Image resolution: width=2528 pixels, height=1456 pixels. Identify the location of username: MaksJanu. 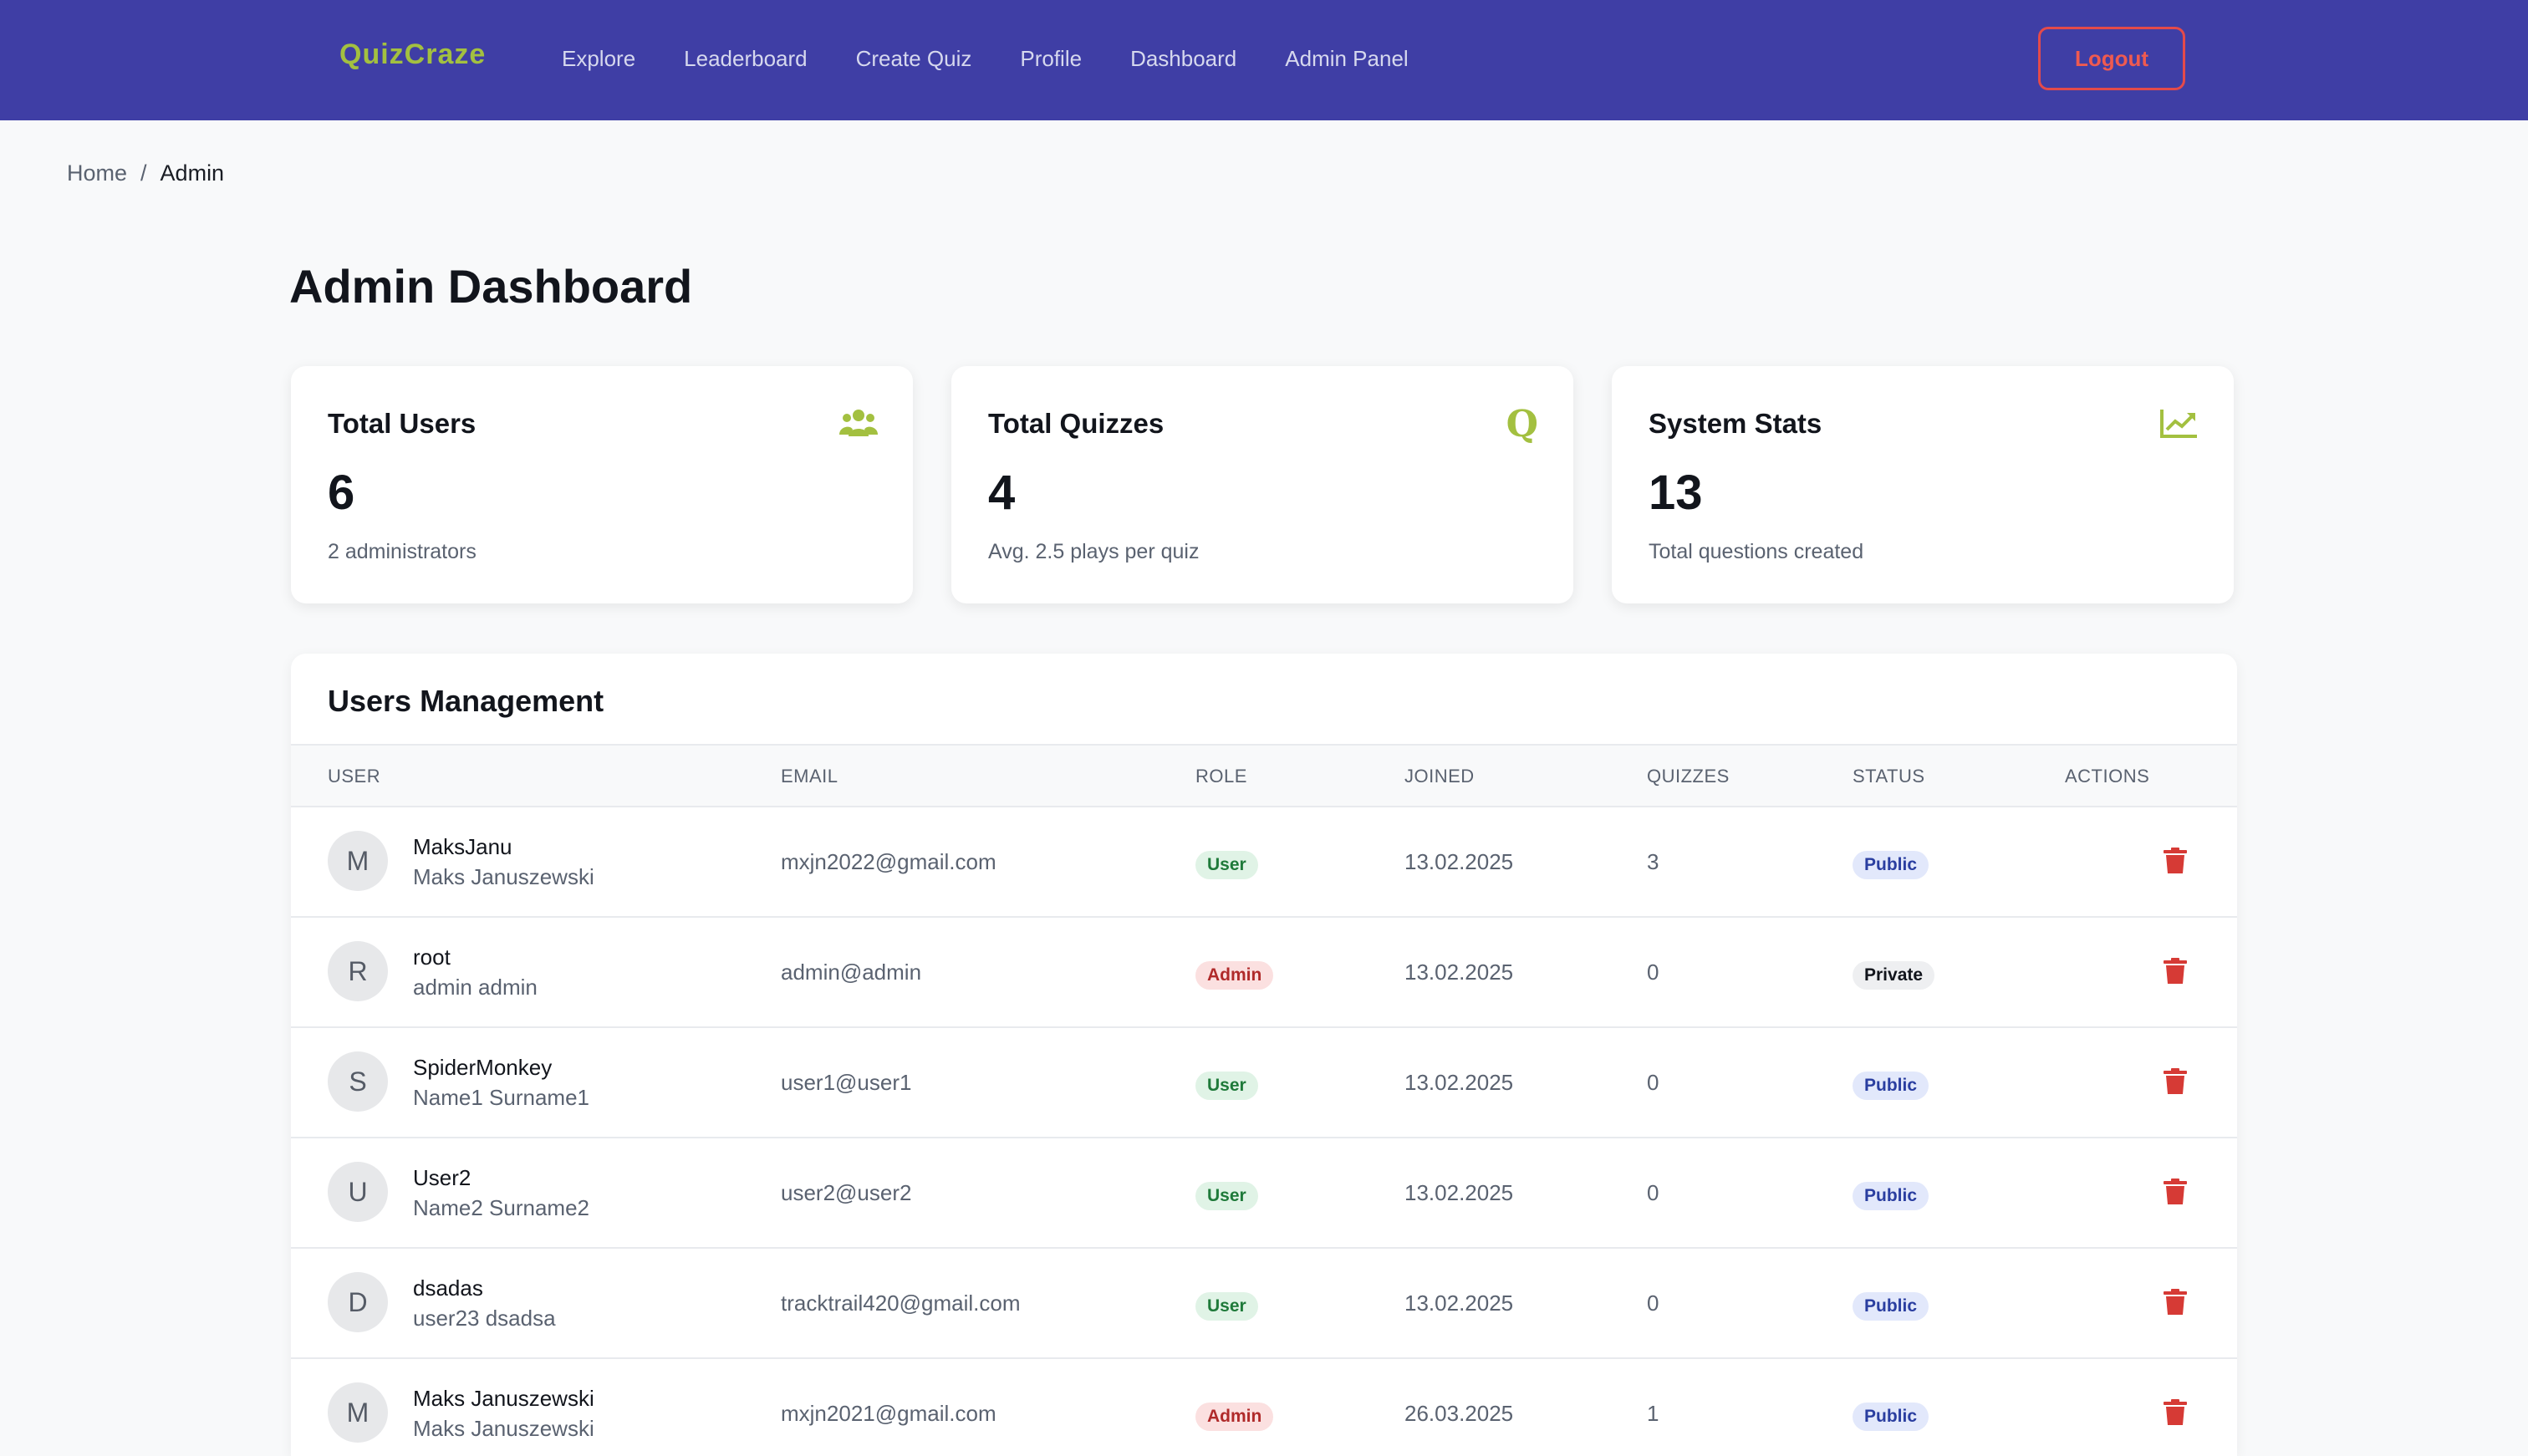
(462, 846).